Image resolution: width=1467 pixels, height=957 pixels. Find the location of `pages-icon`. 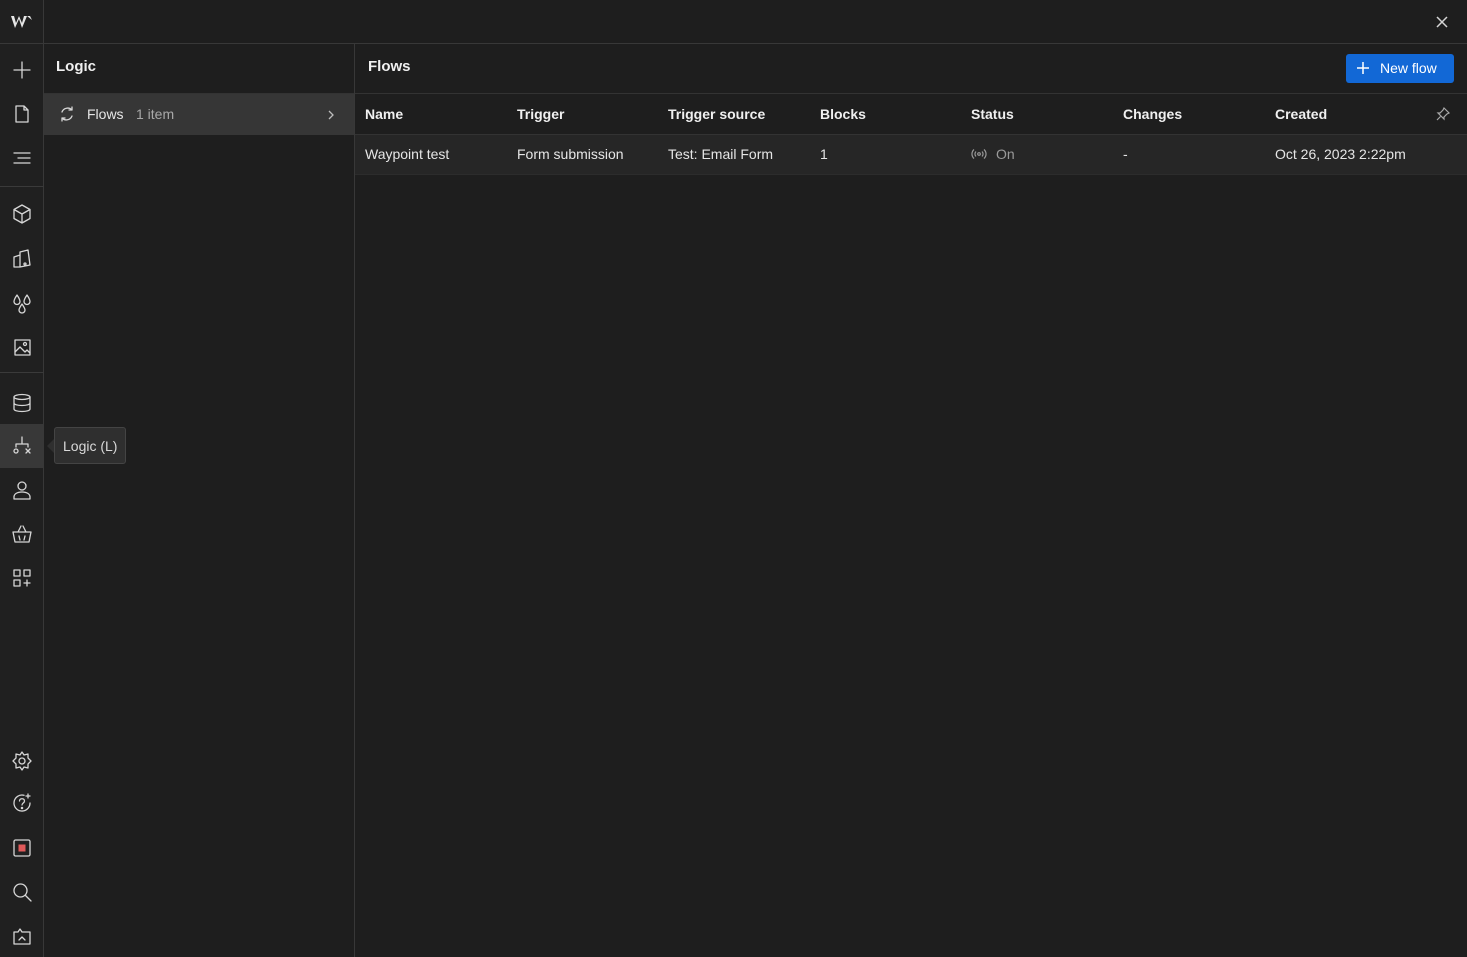

pages-icon is located at coordinates (22, 114).